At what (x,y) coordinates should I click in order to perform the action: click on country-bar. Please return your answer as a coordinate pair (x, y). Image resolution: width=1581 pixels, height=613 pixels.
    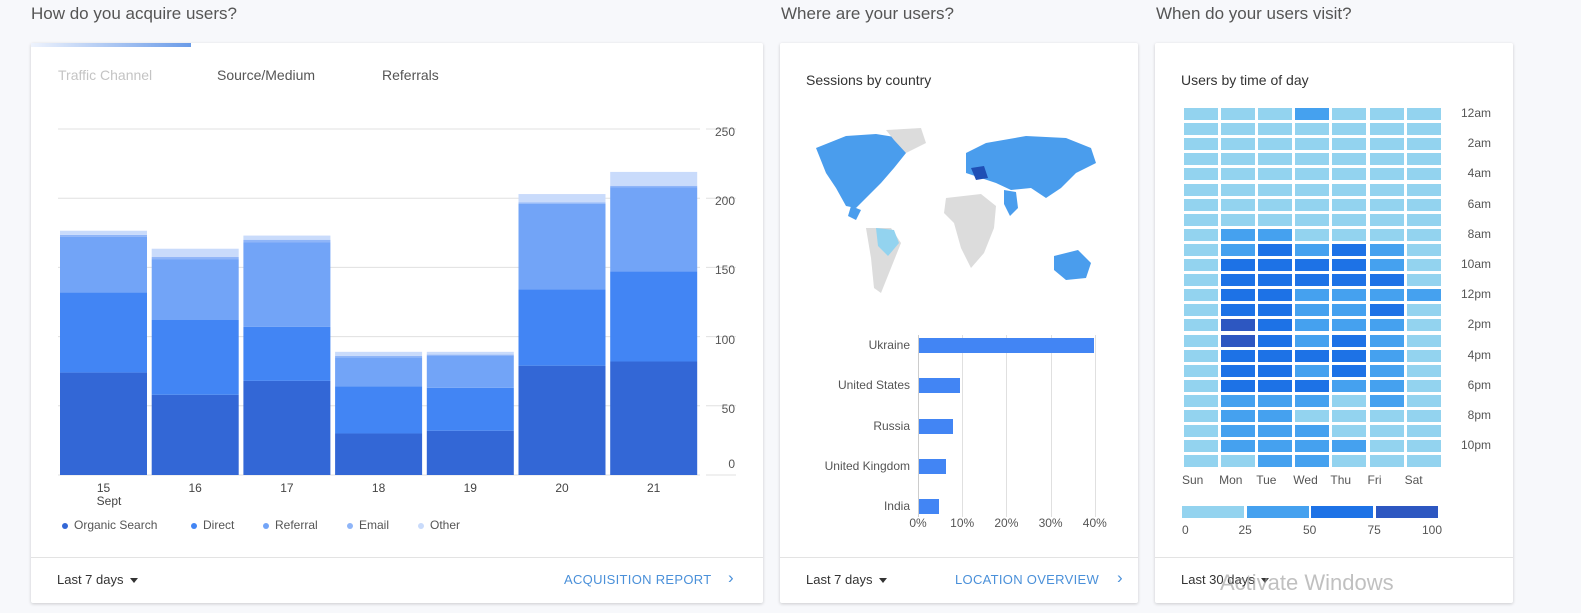
    Looking at the image, I should click on (929, 507).